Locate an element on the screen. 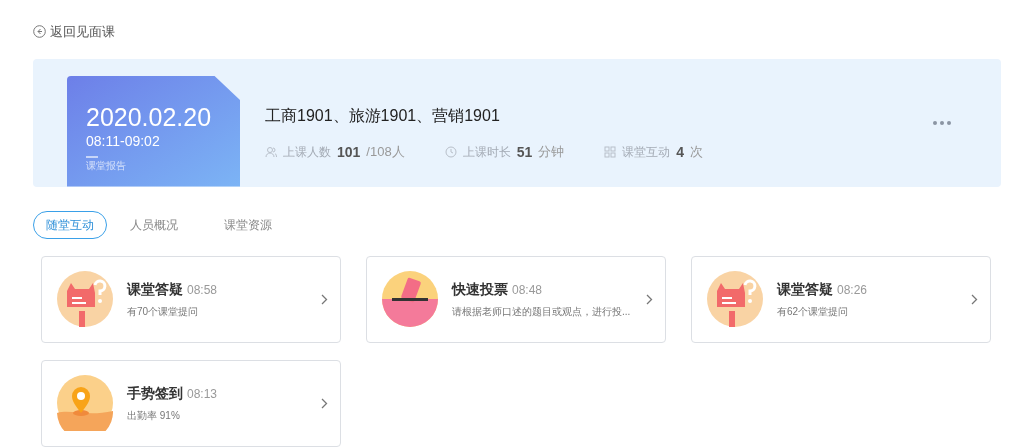  stat-unit: 分钟 is located at coordinates (551, 152).